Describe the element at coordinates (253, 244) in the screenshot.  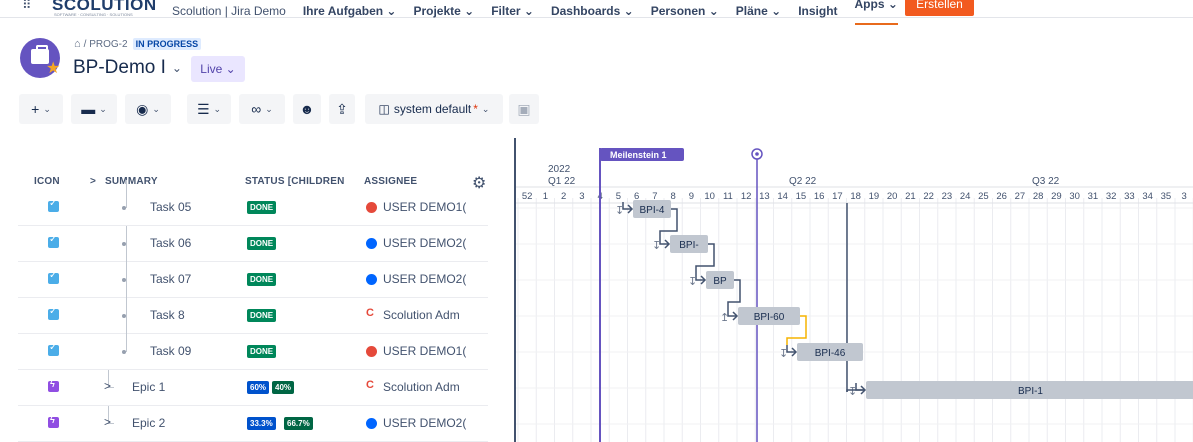
I see `table-row: Task 06 DONE USER DEMO2(` at that location.